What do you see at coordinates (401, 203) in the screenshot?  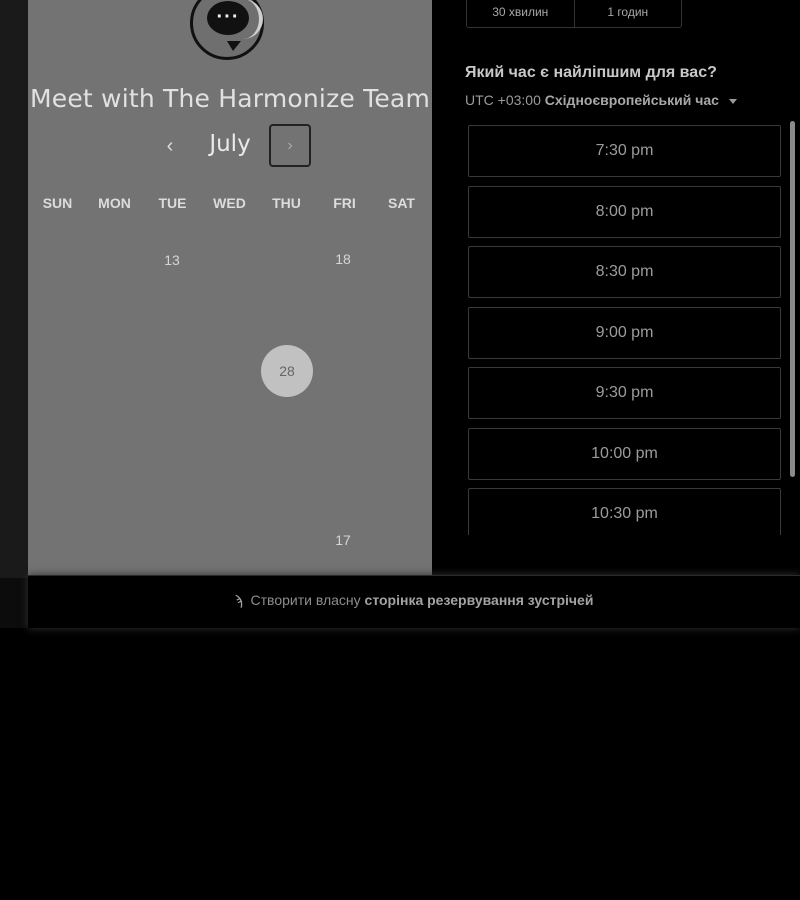 I see `weekday-sat: SAT` at bounding box center [401, 203].